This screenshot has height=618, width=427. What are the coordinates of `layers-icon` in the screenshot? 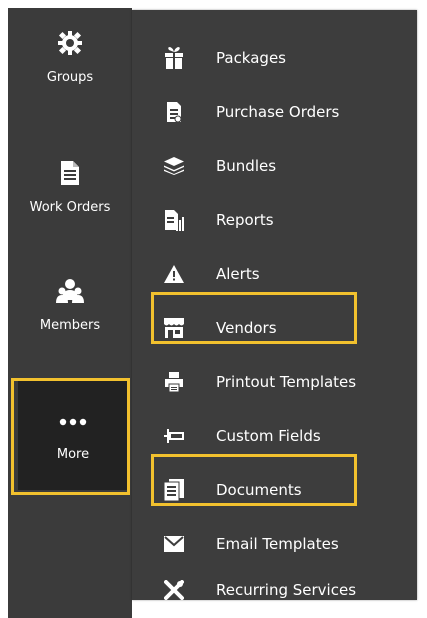 It's located at (174, 166).